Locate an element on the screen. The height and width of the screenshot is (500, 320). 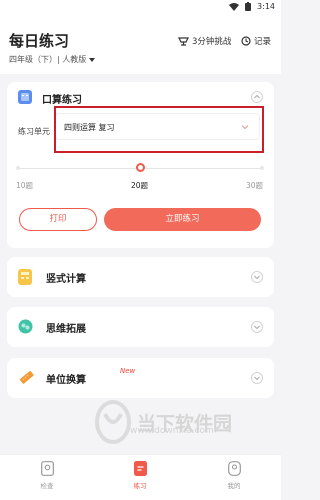
status-time: 3:14 is located at coordinates (266, 6).